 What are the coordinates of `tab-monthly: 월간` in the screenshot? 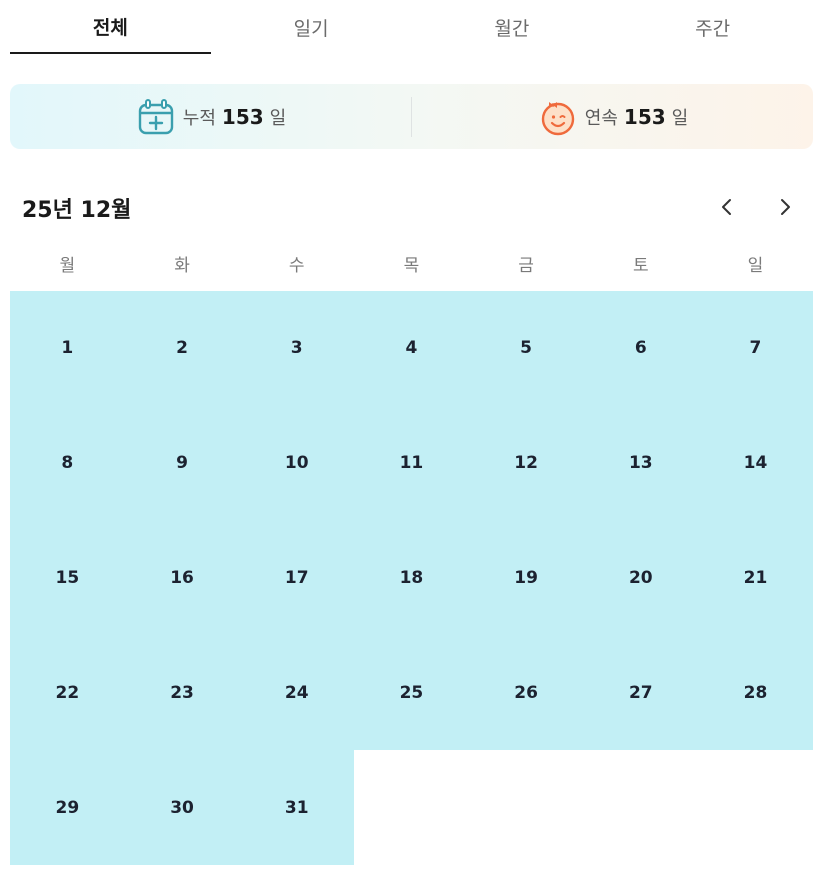 It's located at (512, 27).